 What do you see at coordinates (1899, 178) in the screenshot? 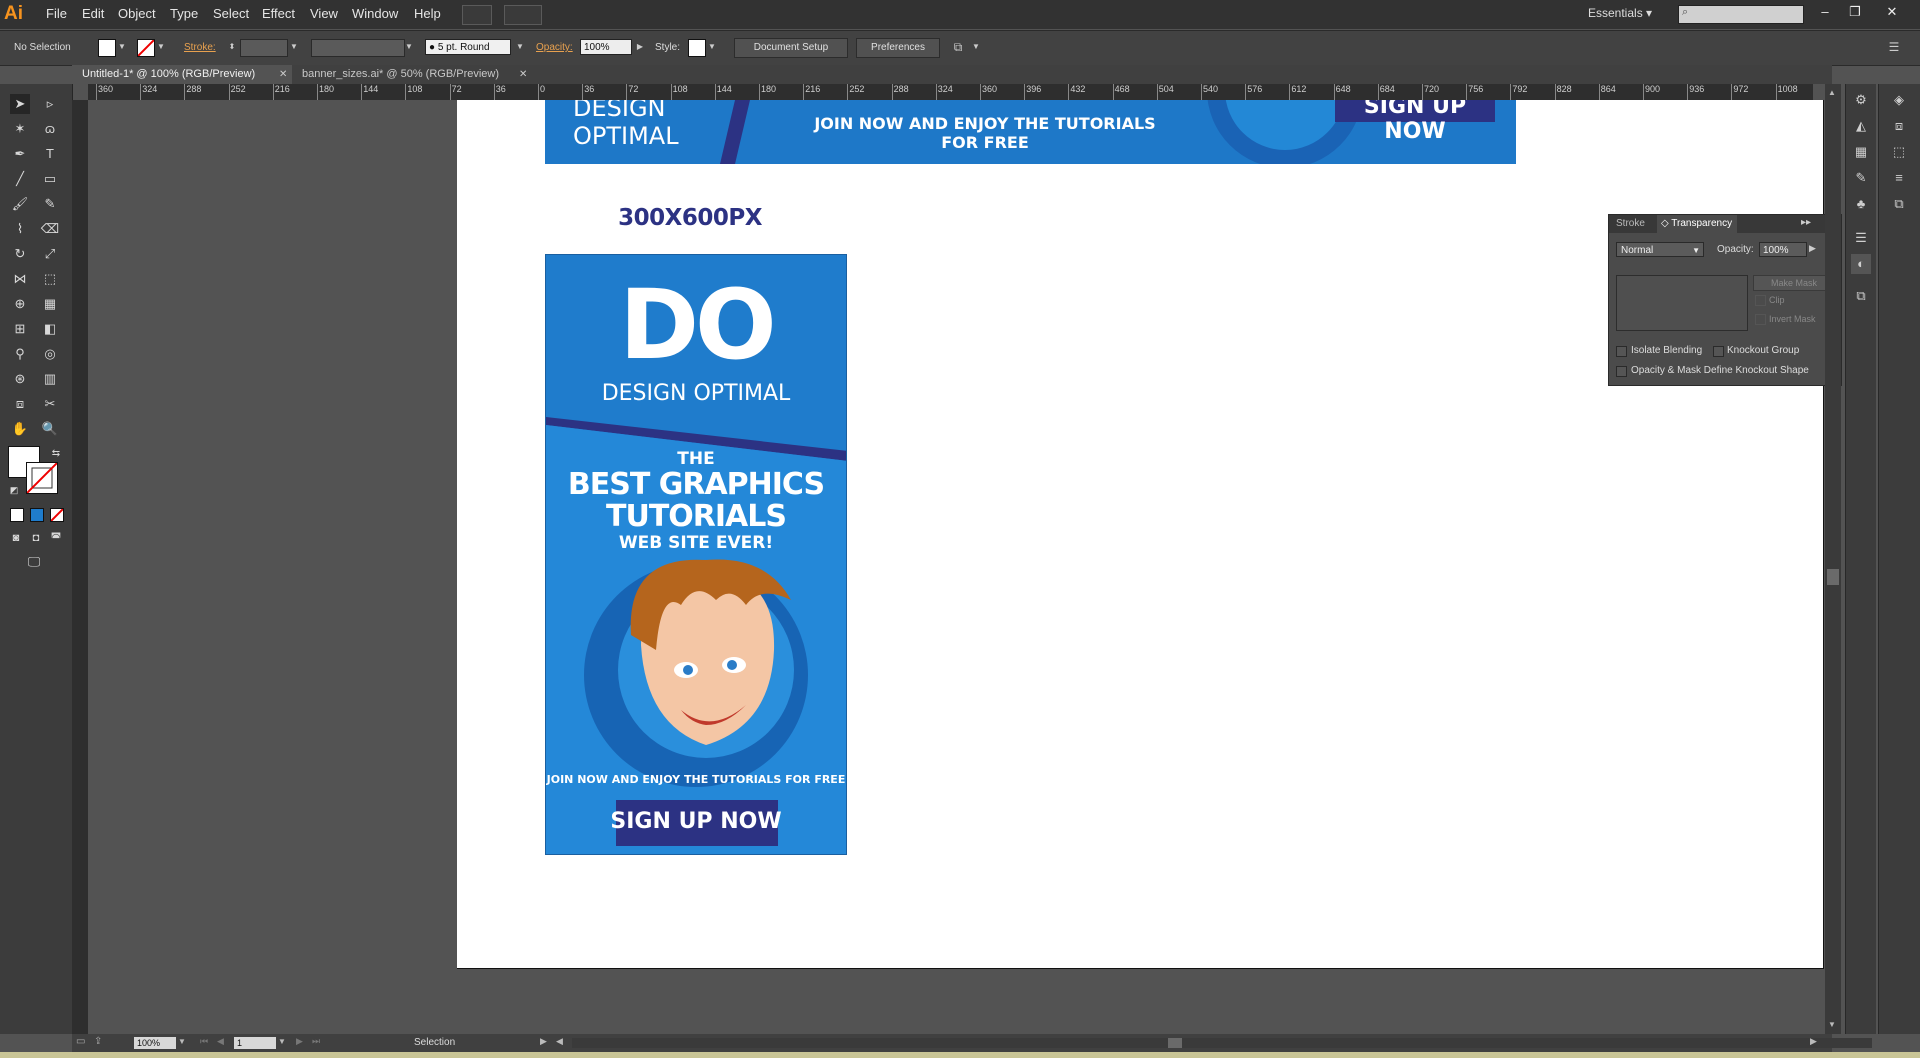
I see `align-icon: ≡` at bounding box center [1899, 178].